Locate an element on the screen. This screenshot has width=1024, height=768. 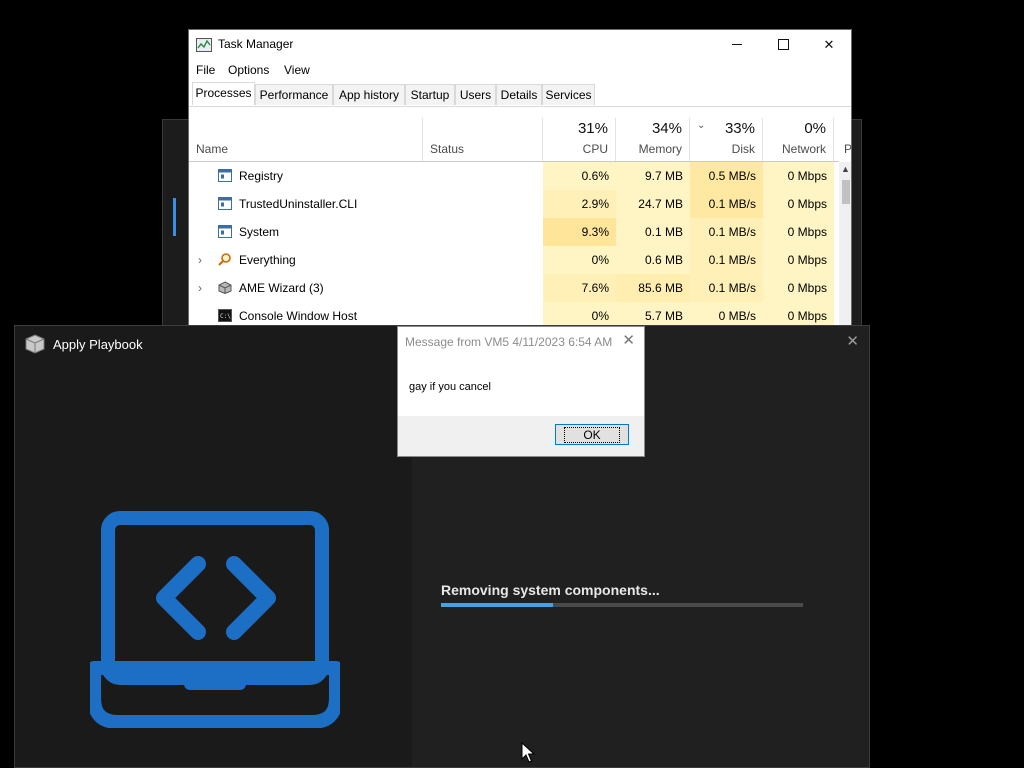
memory-cell: 5.7 MB is located at coordinates (653, 314).